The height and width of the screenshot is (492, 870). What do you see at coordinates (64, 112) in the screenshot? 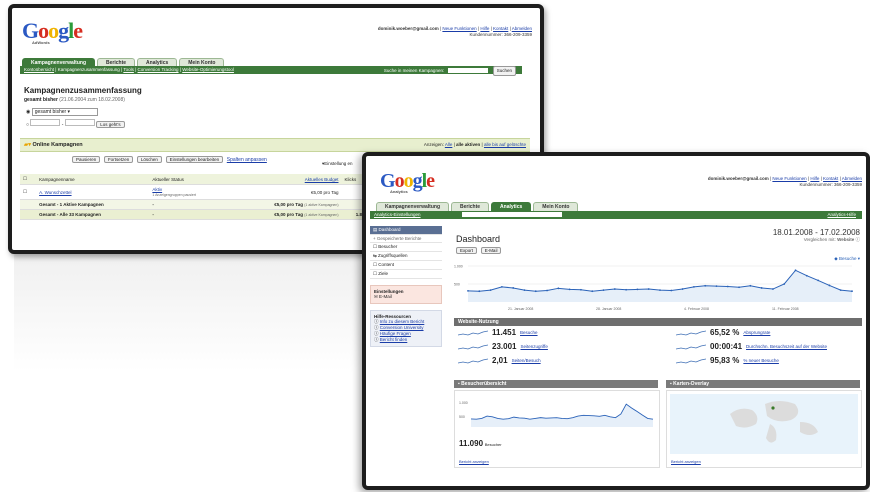
I see `range-select: gesamt bisher ▾` at bounding box center [64, 112].